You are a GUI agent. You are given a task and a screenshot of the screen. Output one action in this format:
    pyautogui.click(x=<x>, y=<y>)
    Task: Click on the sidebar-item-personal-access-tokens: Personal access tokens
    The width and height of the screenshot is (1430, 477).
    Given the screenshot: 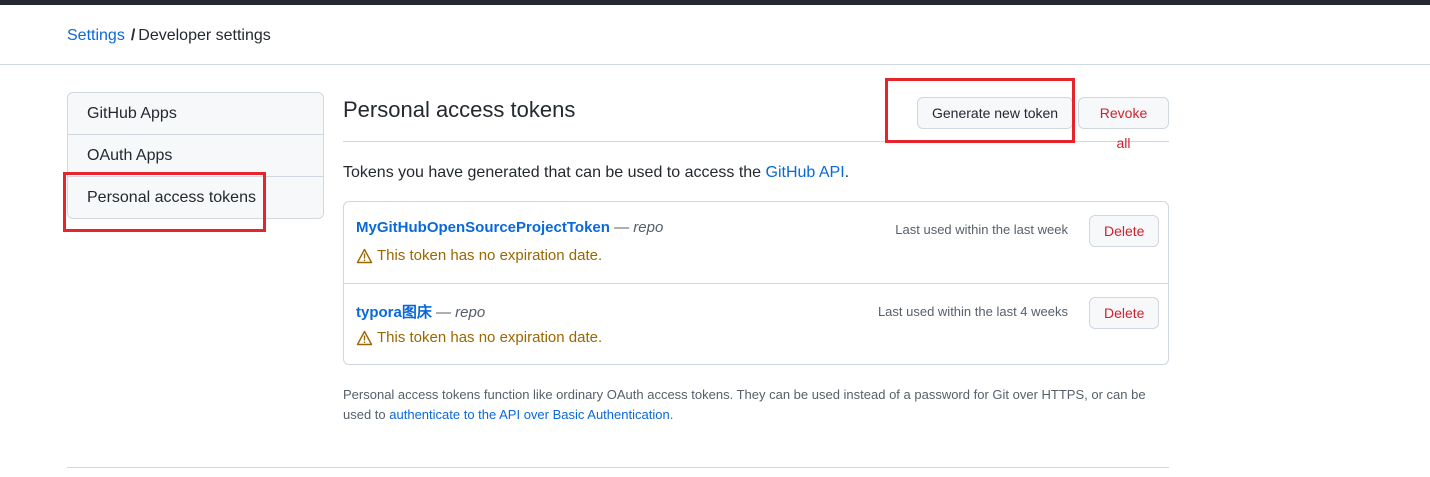 What is the action you would take?
    pyautogui.click(x=195, y=197)
    